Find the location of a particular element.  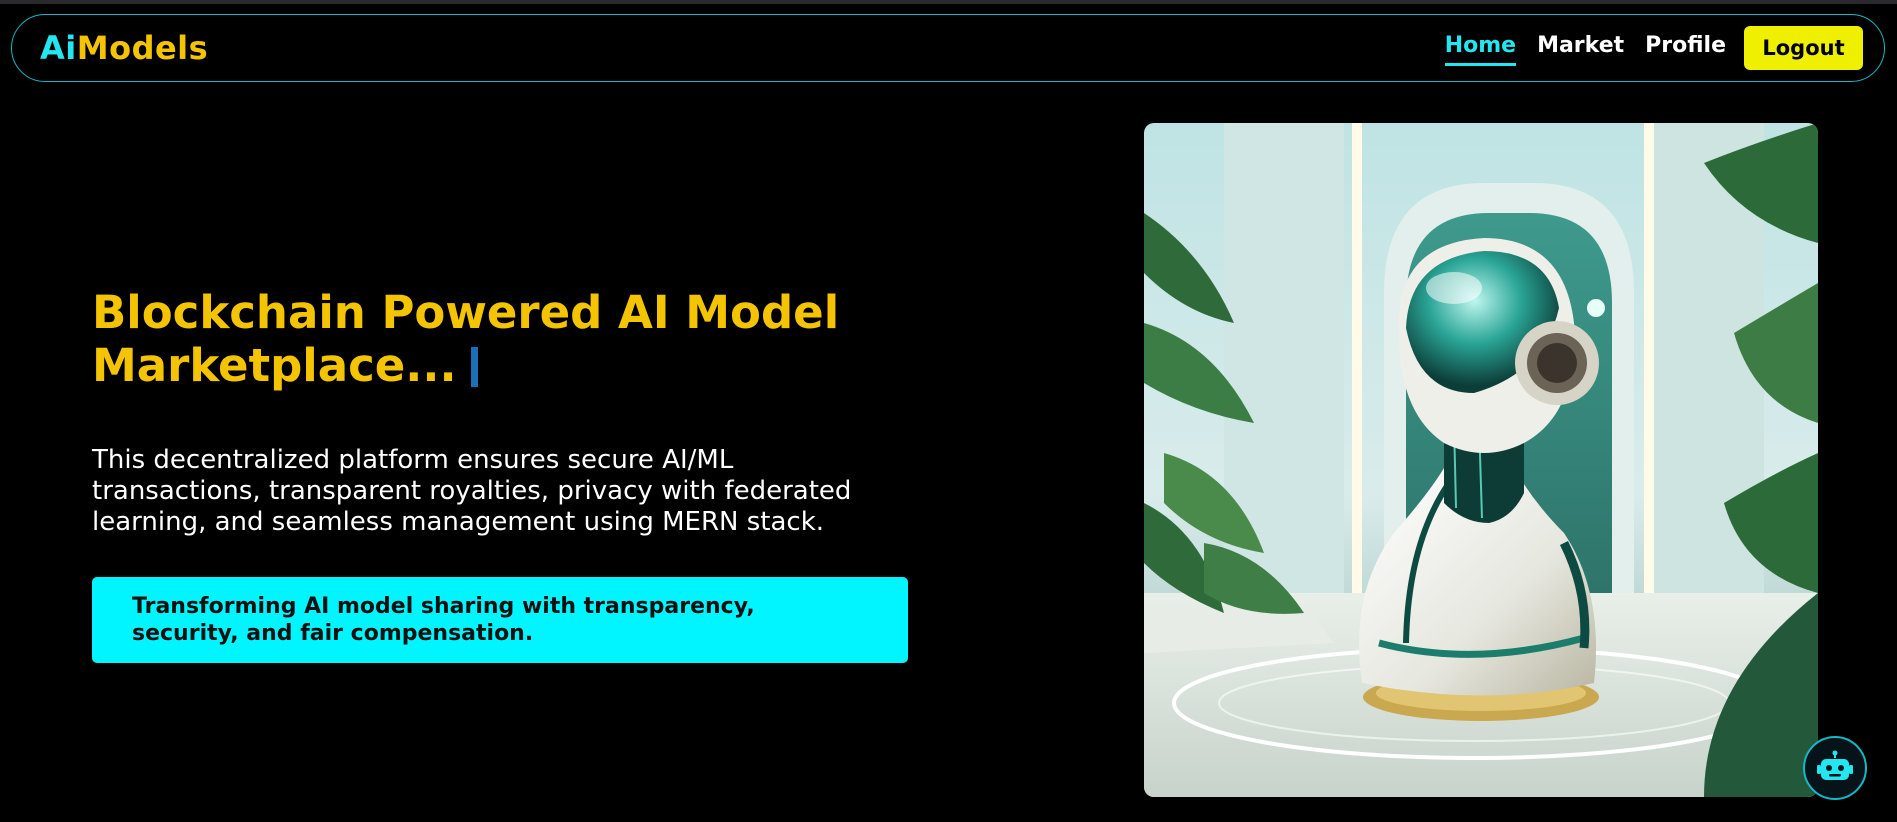

nav-profile-link: Profile is located at coordinates (1685, 48).